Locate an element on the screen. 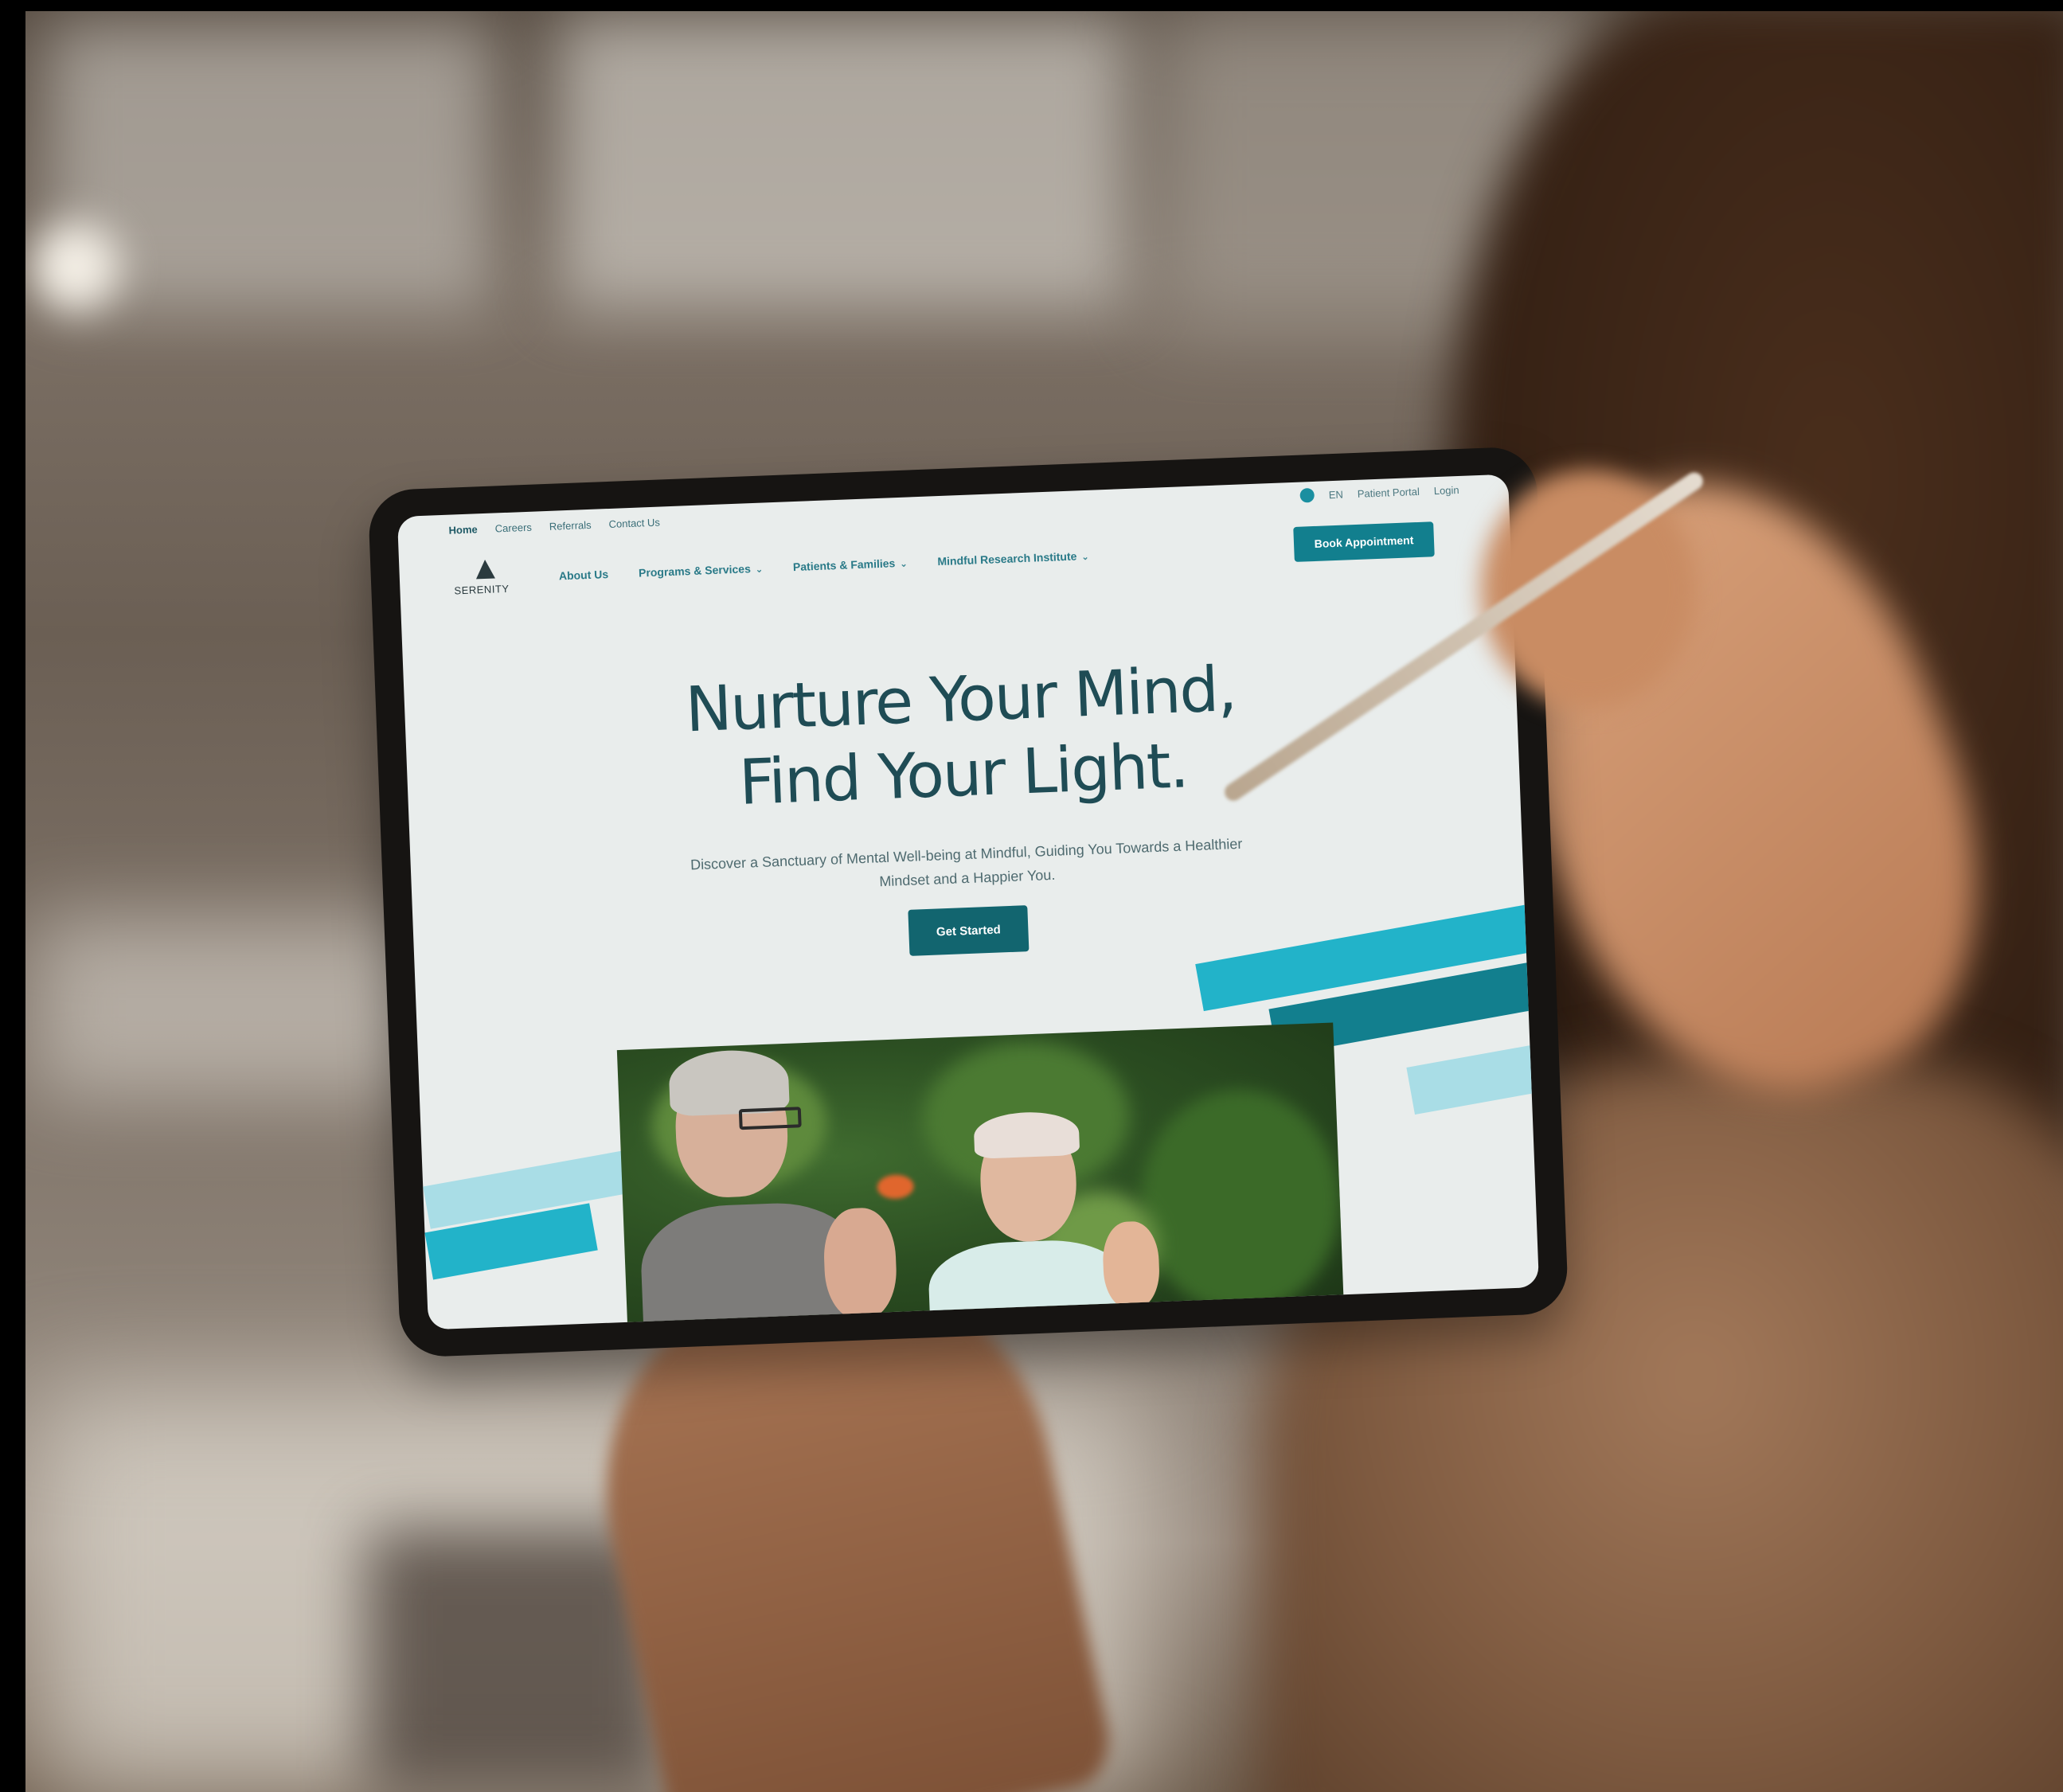 The width and height of the screenshot is (2063, 1792). window-blur is located at coordinates (844, 163).